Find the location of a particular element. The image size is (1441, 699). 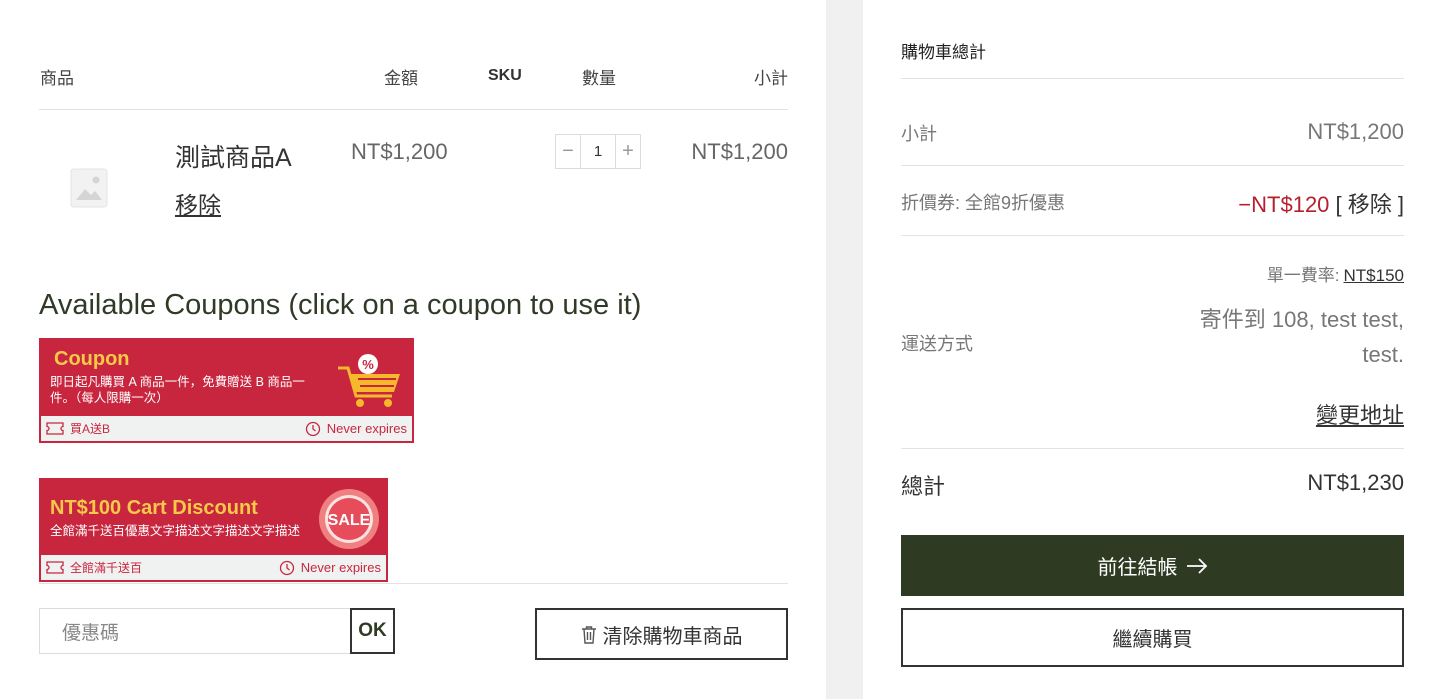

coupon-code: 全館滿千送百 is located at coordinates (106, 568).